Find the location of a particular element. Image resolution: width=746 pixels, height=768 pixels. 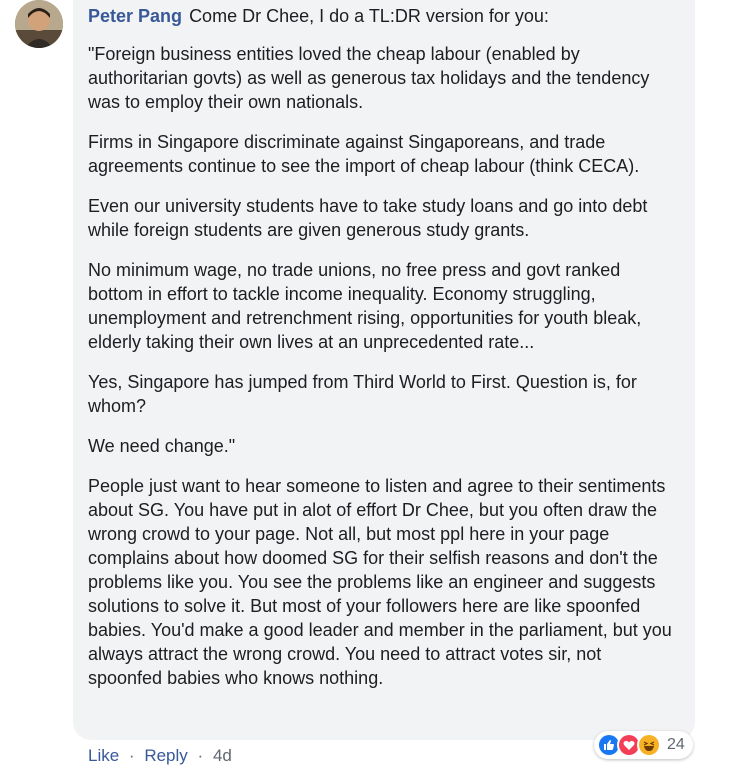

haha-icon is located at coordinates (649, 745).